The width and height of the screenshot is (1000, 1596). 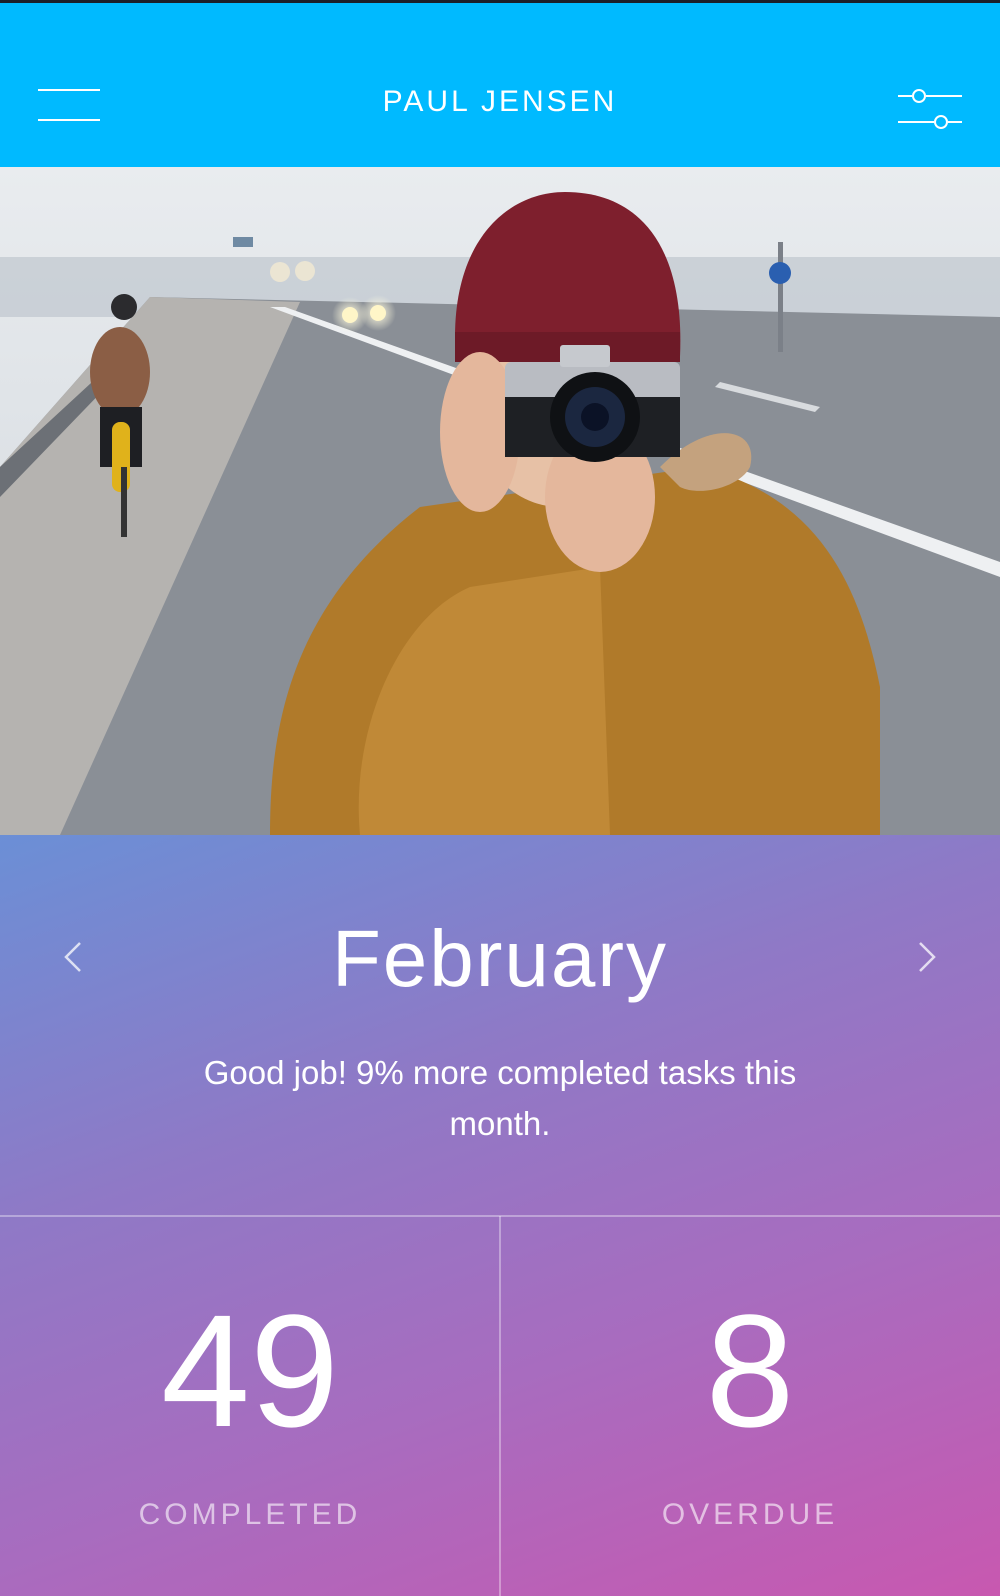 I want to click on completed-label: COMPLETED, so click(x=250, y=1514).